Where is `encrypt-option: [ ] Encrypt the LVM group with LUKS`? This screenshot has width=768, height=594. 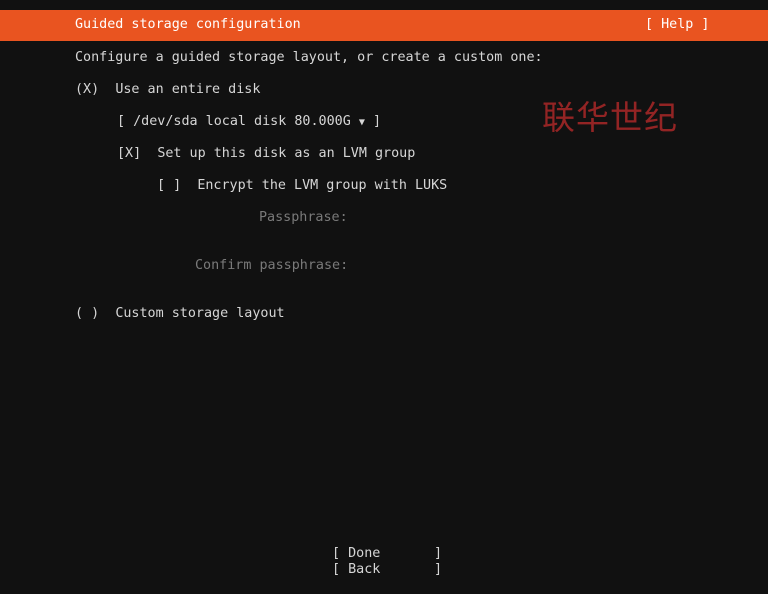
encrypt-option: [ ] Encrypt the LVM group with LUKS is located at coordinates (302, 186).